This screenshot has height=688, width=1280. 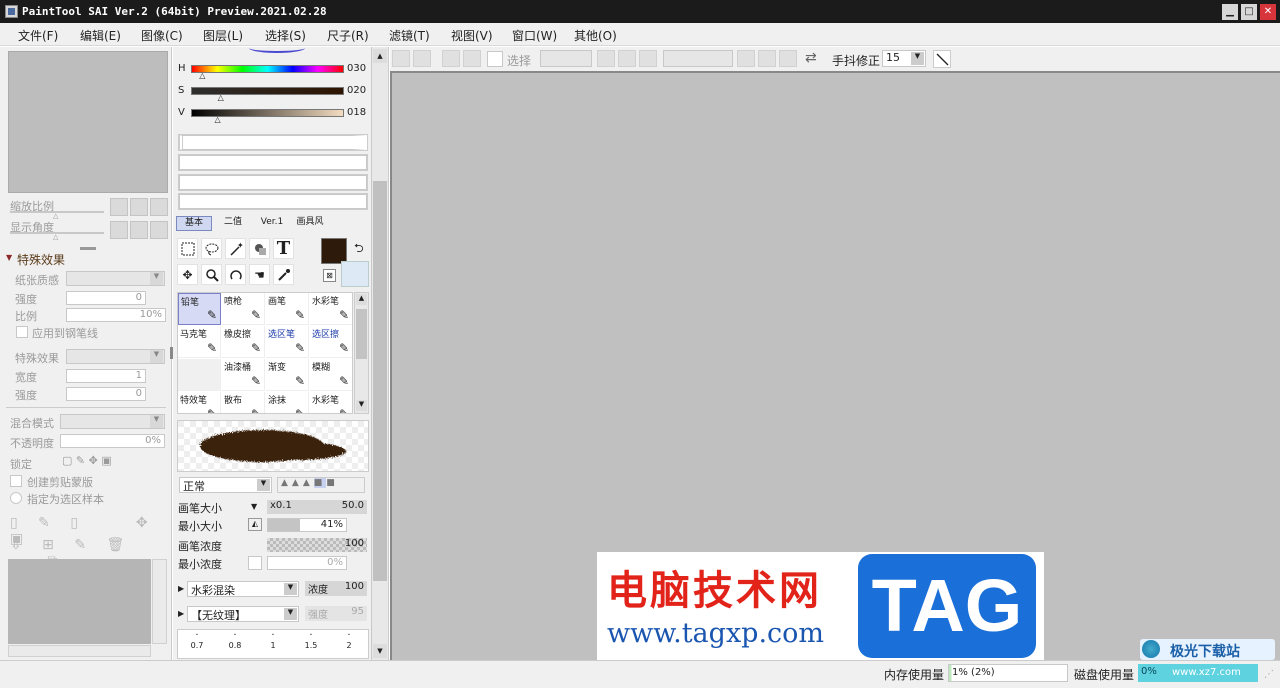 What do you see at coordinates (112, 421) in the screenshot?
I see `blend-select: ▼` at bounding box center [112, 421].